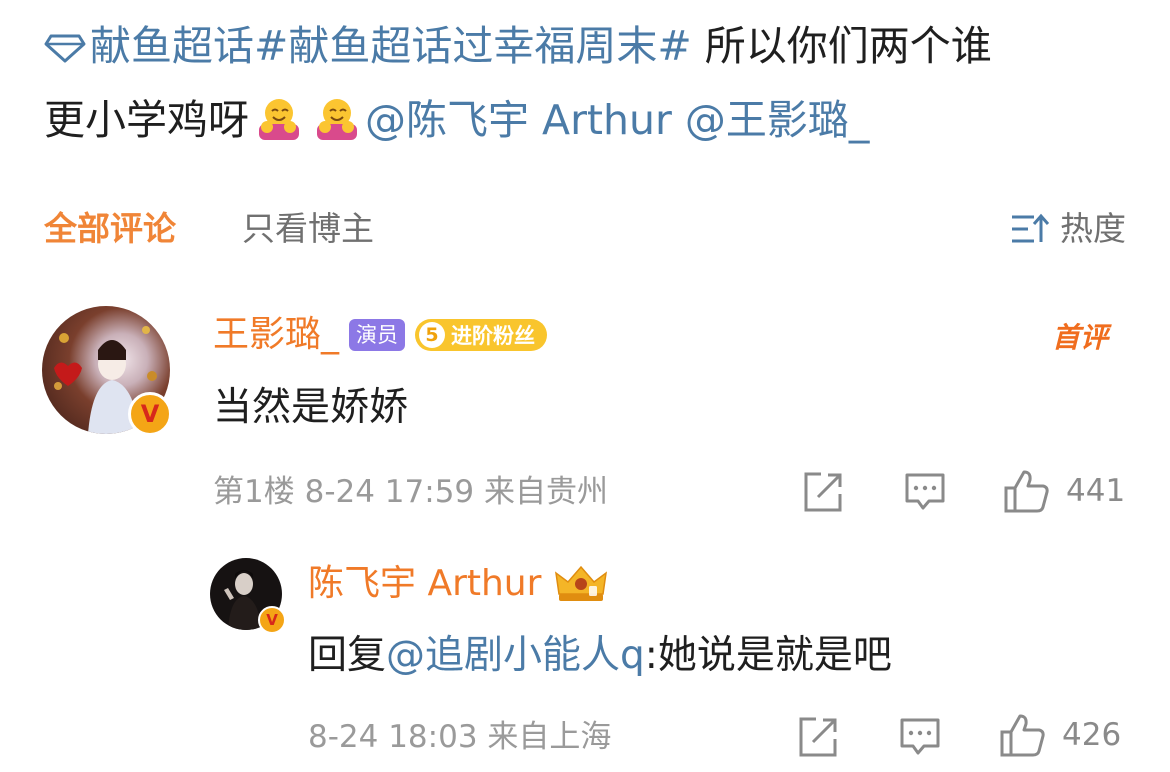  I want to click on sort-label: 热度, so click(1093, 228).